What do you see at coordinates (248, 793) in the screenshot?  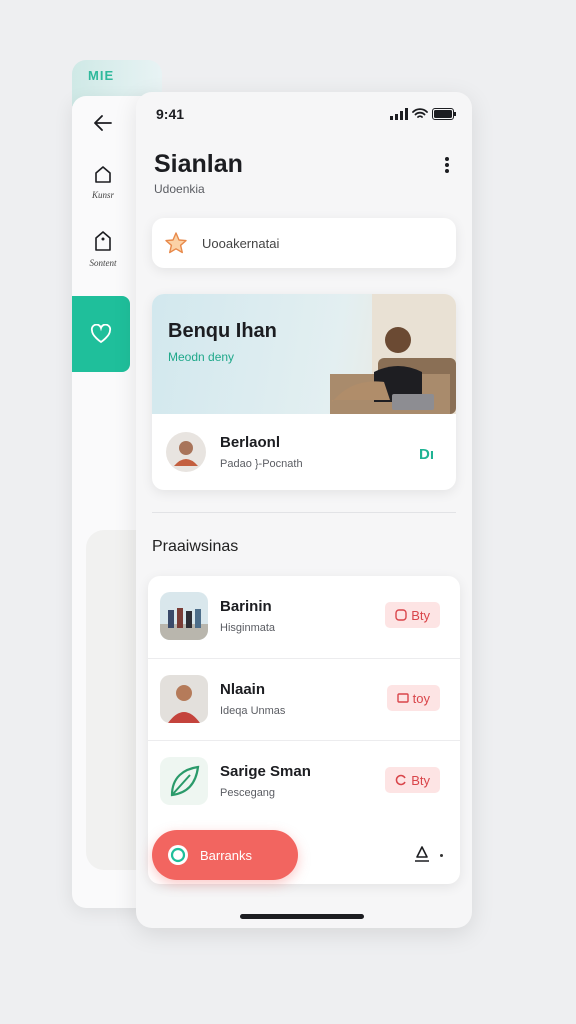 I see `list-item-subtitle: Pescegang` at bounding box center [248, 793].